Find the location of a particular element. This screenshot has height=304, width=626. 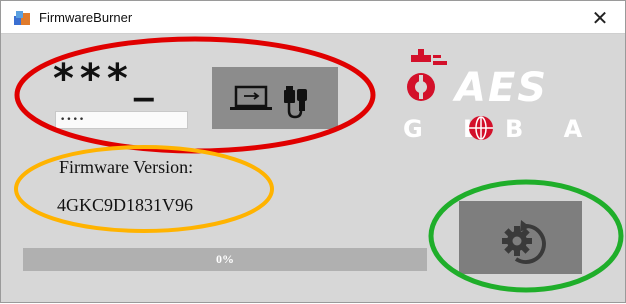

aes-global-logo: AES G L B A L is located at coordinates (508, 96).